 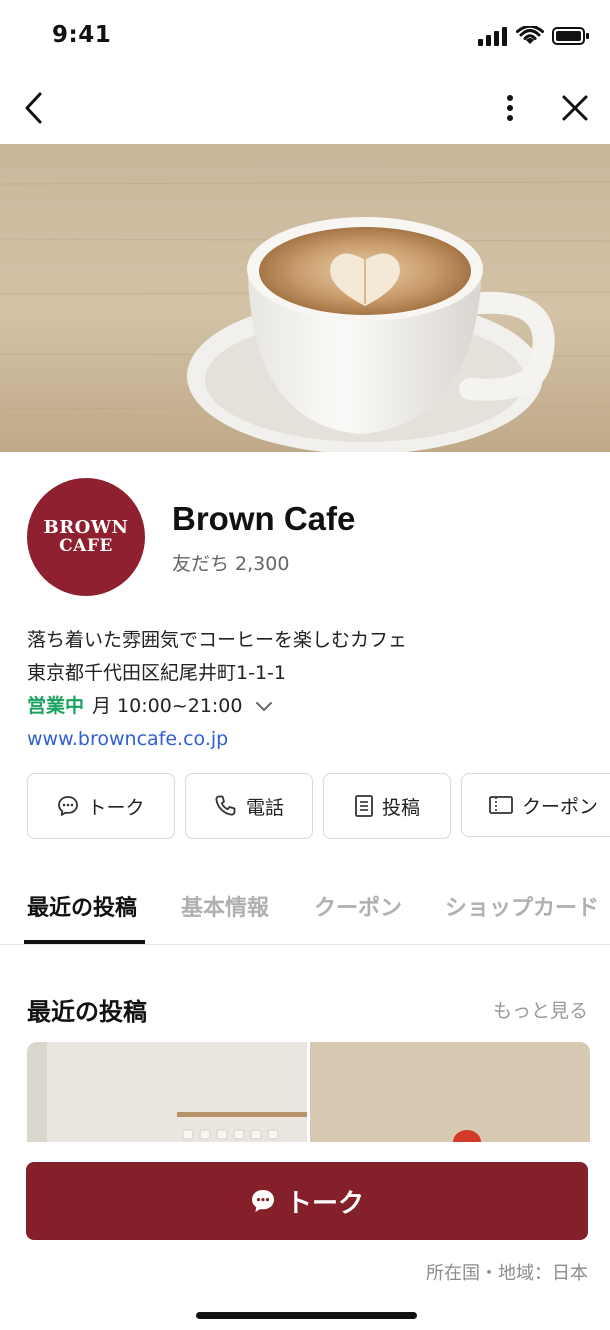 I want to click on section-title: 最近の投稿, so click(x=87, y=1012).